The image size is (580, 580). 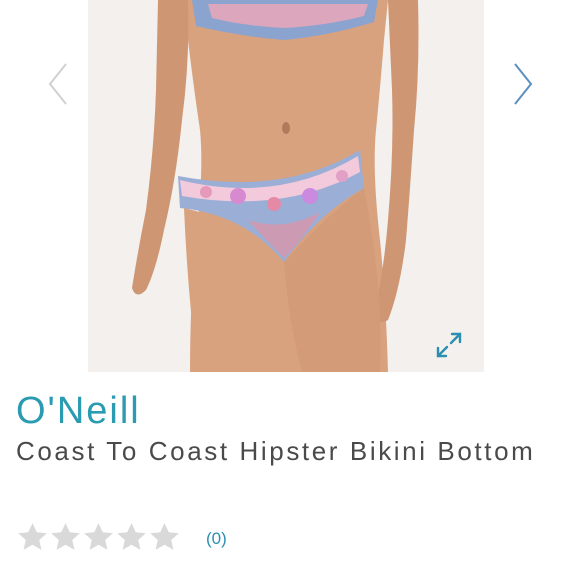 I want to click on expand-icon, so click(x=449, y=345).